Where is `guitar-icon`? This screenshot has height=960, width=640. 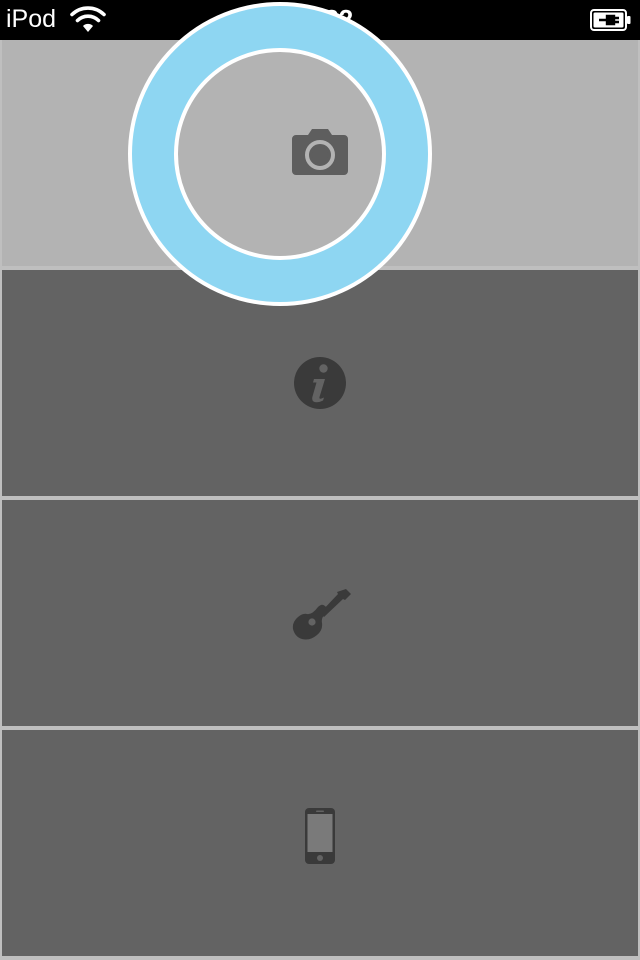
guitar-icon is located at coordinates (321, 614).